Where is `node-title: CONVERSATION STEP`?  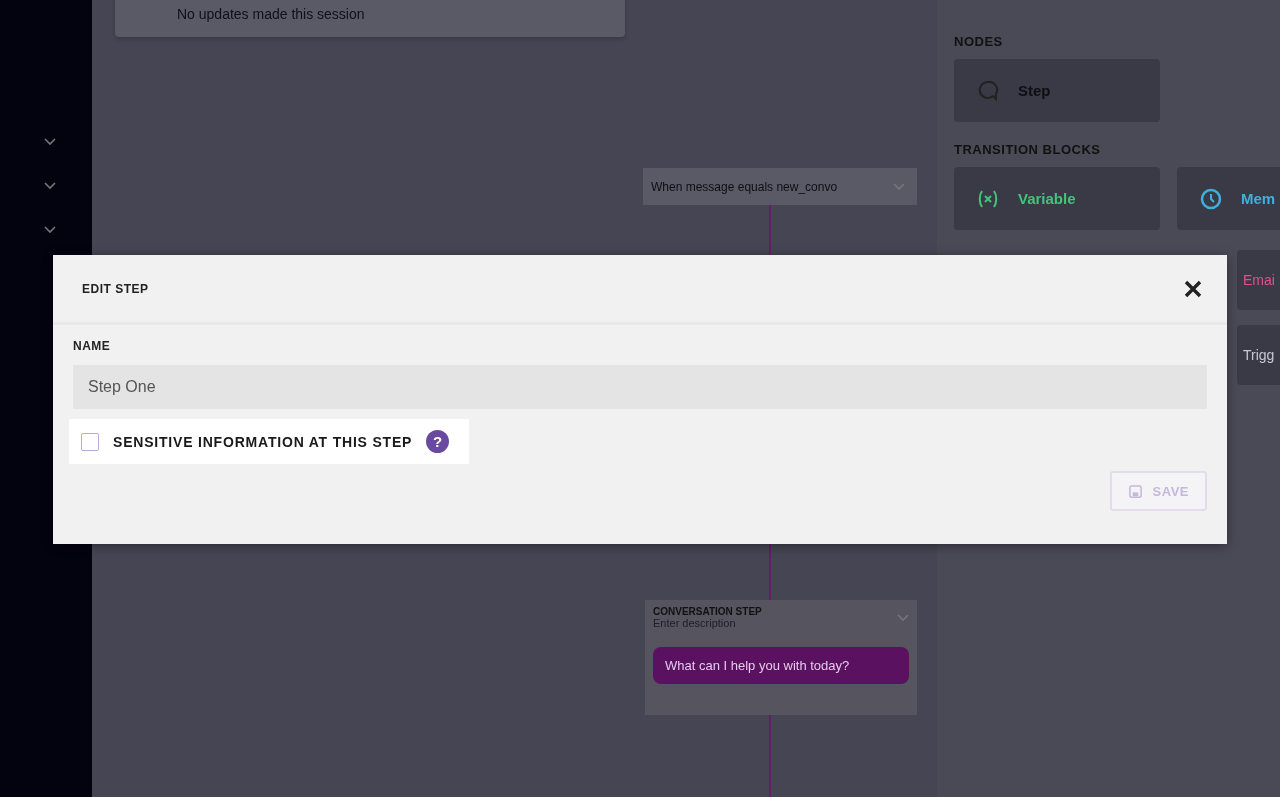
node-title: CONVERSATION STEP is located at coordinates (707, 611).